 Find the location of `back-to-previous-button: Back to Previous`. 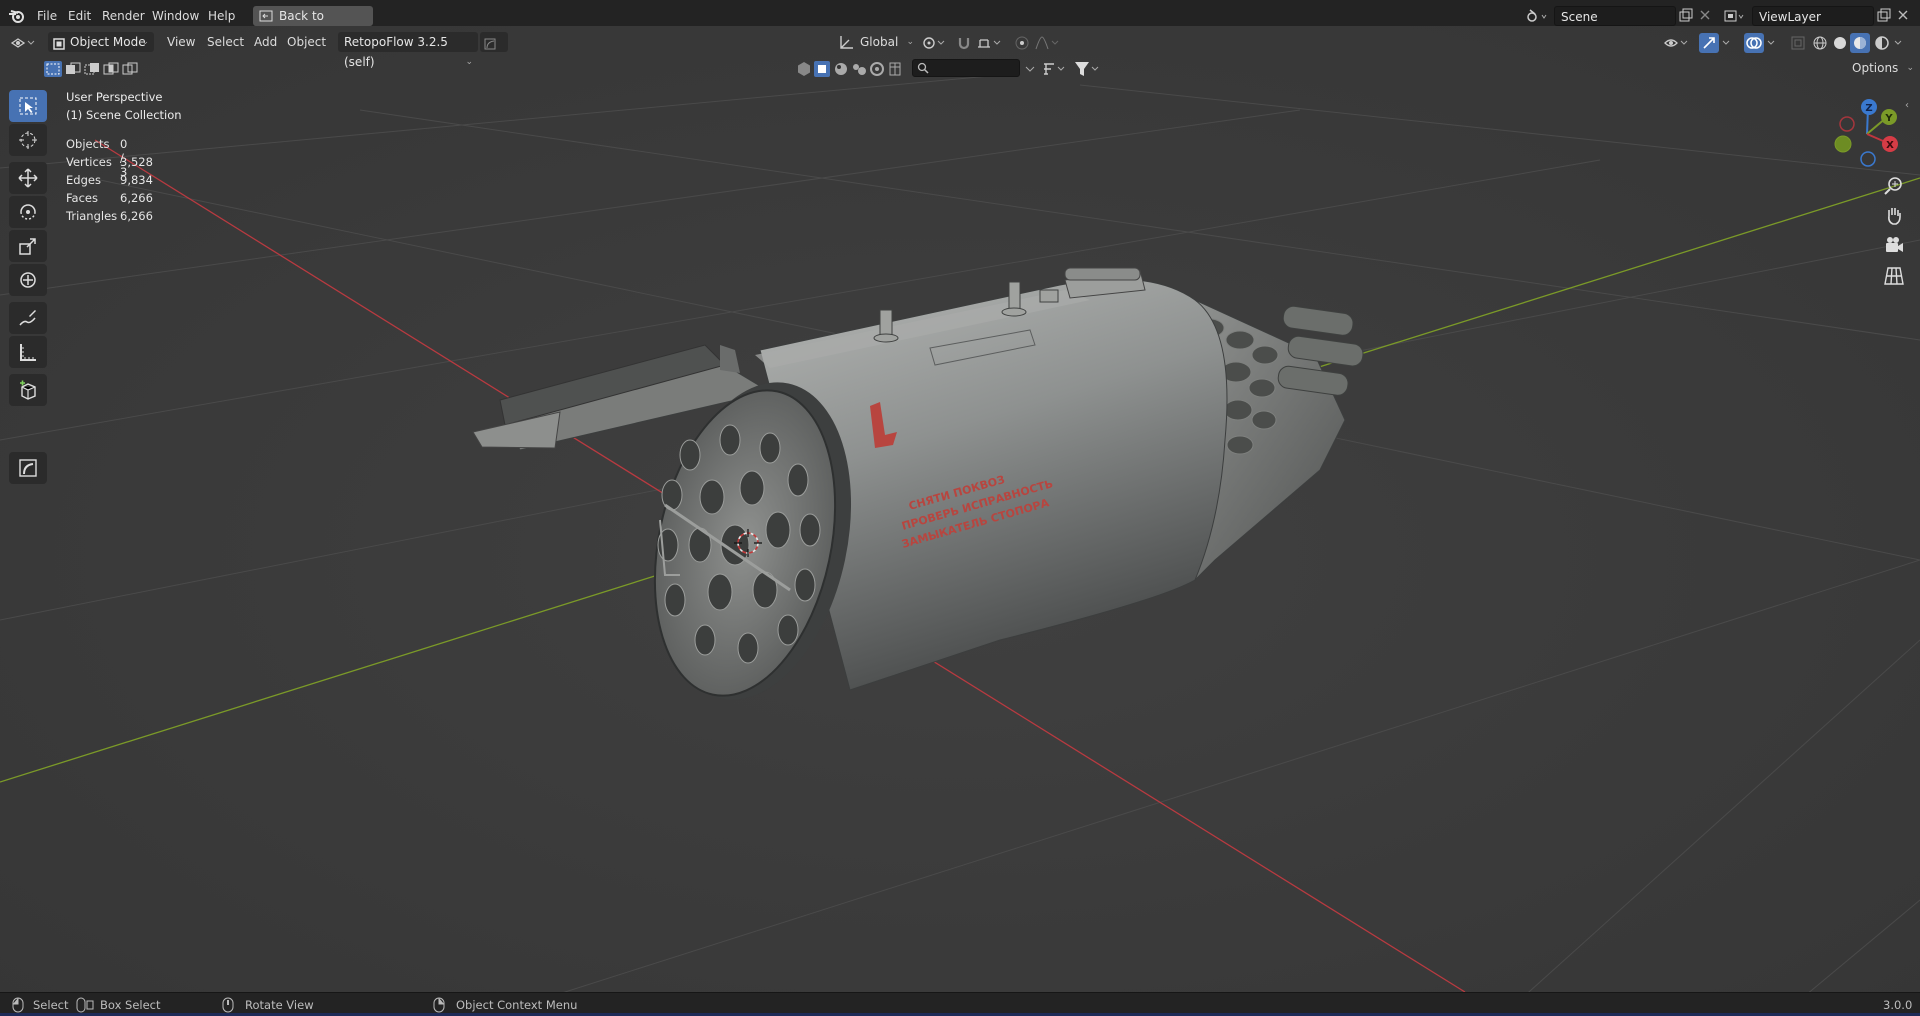

back-to-previous-button: Back to Previous is located at coordinates (313, 24).